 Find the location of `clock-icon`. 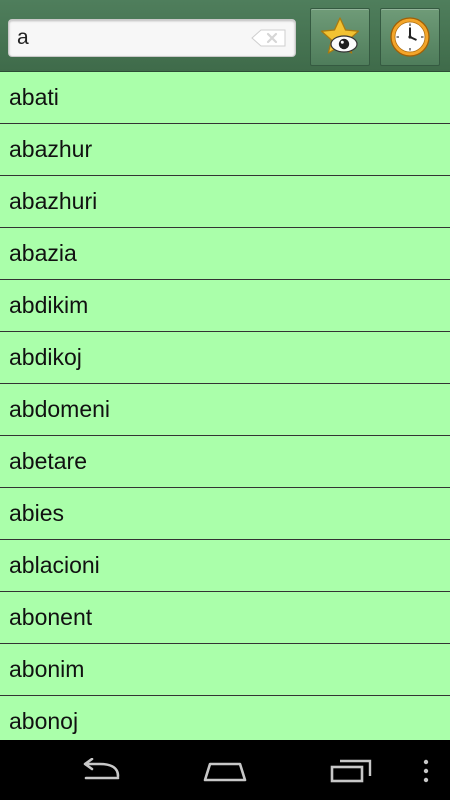

clock-icon is located at coordinates (410, 37).